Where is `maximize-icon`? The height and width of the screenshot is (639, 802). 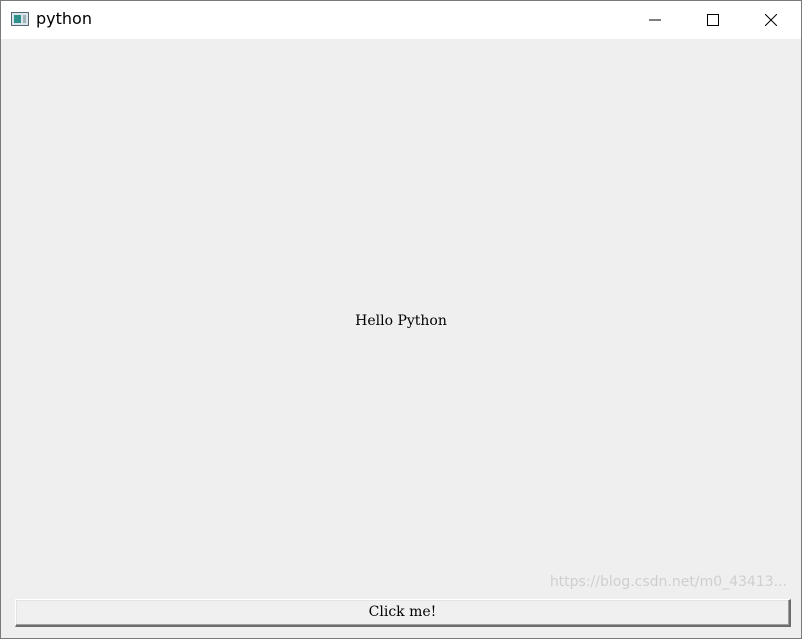 maximize-icon is located at coordinates (713, 20).